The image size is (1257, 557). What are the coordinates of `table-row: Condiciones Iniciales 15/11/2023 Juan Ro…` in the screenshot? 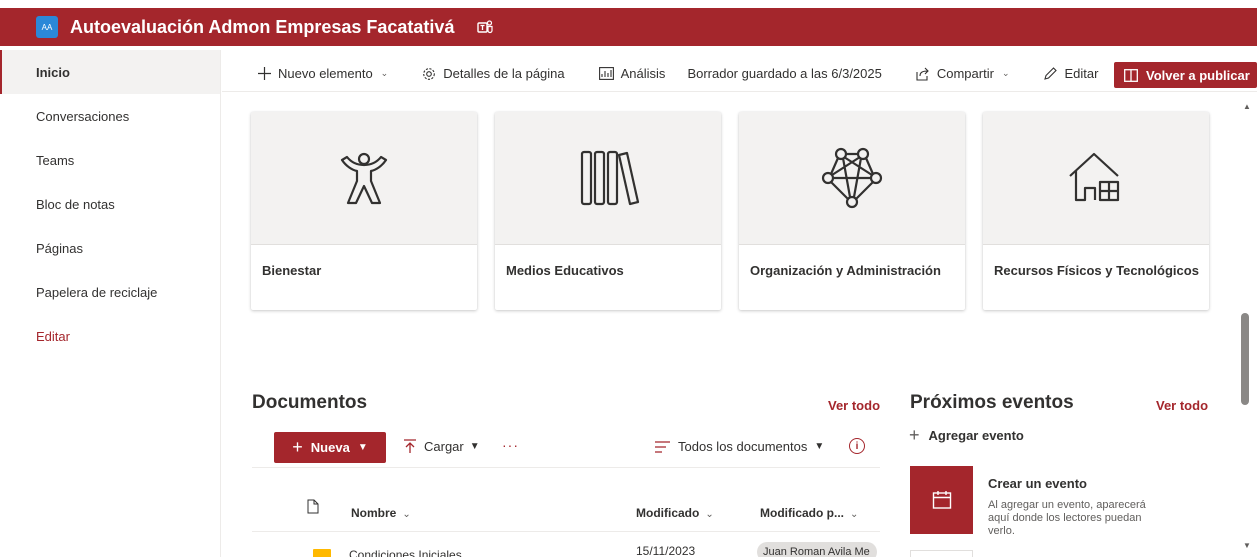 It's located at (566, 548).